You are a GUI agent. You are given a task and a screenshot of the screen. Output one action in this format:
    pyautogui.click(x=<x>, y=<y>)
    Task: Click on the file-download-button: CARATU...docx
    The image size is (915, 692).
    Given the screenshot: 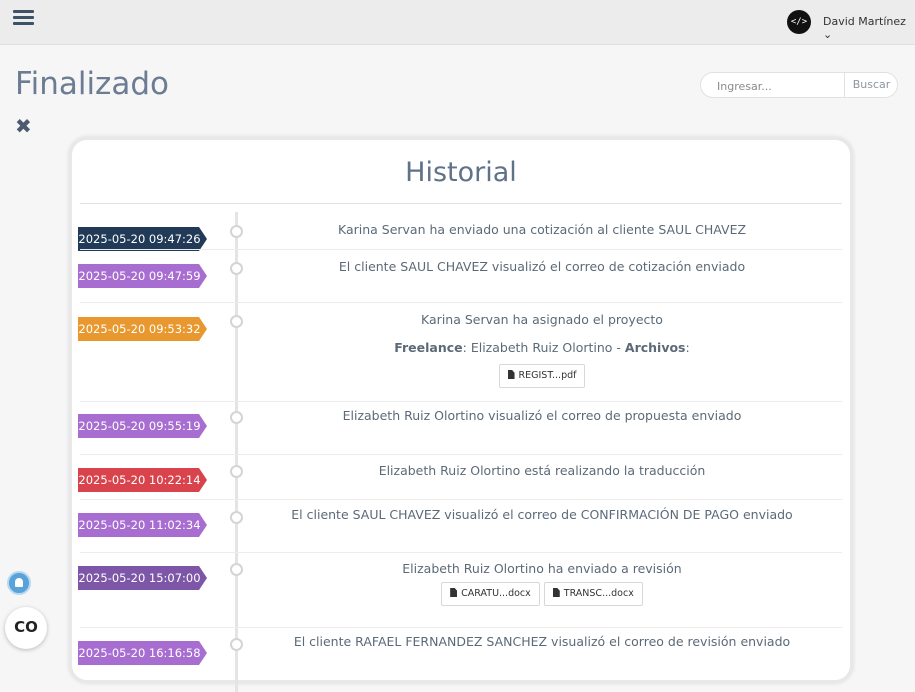 What is the action you would take?
    pyautogui.click(x=490, y=594)
    